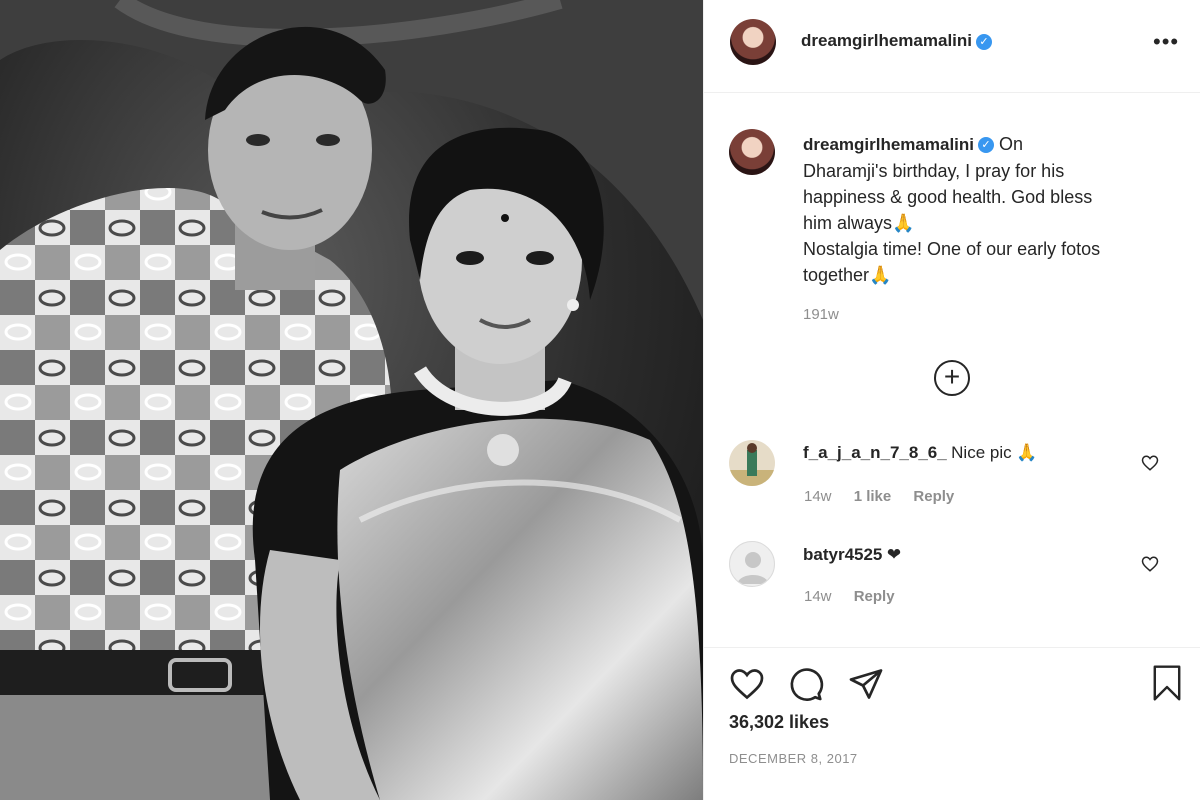 Image resolution: width=1200 pixels, height=800 pixels. I want to click on more-options-icon: •••, so click(1165, 44).